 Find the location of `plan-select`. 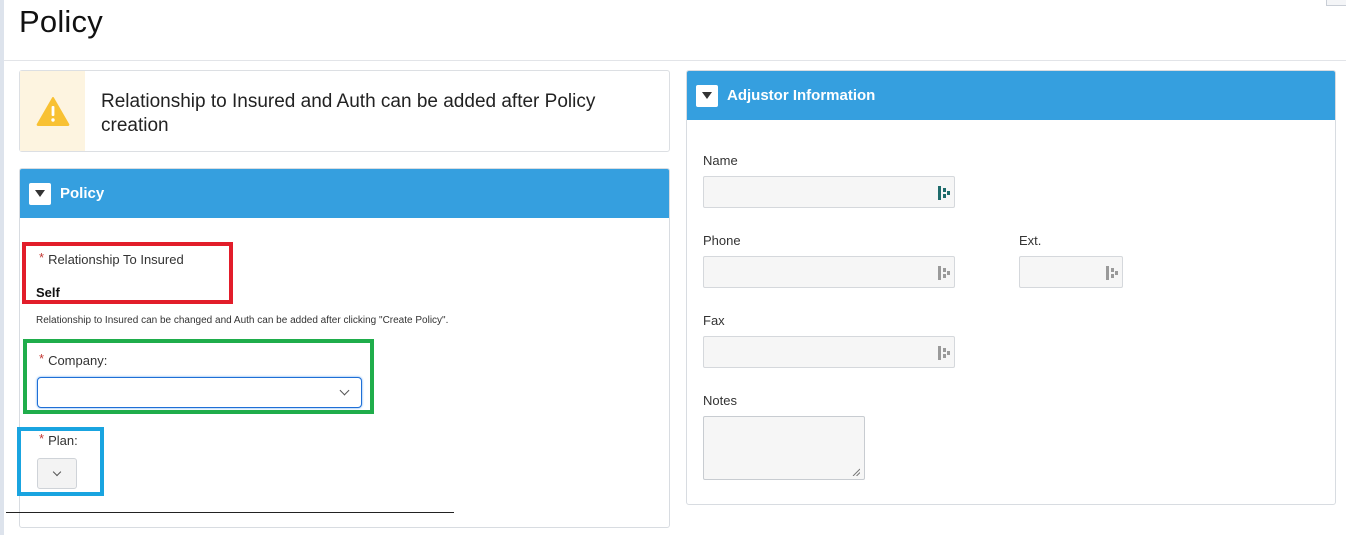

plan-select is located at coordinates (57, 473).